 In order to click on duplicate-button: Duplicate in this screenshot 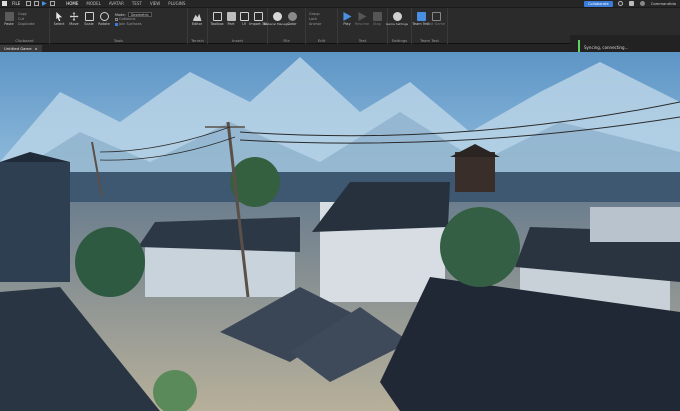, I will do `click(26, 24)`.